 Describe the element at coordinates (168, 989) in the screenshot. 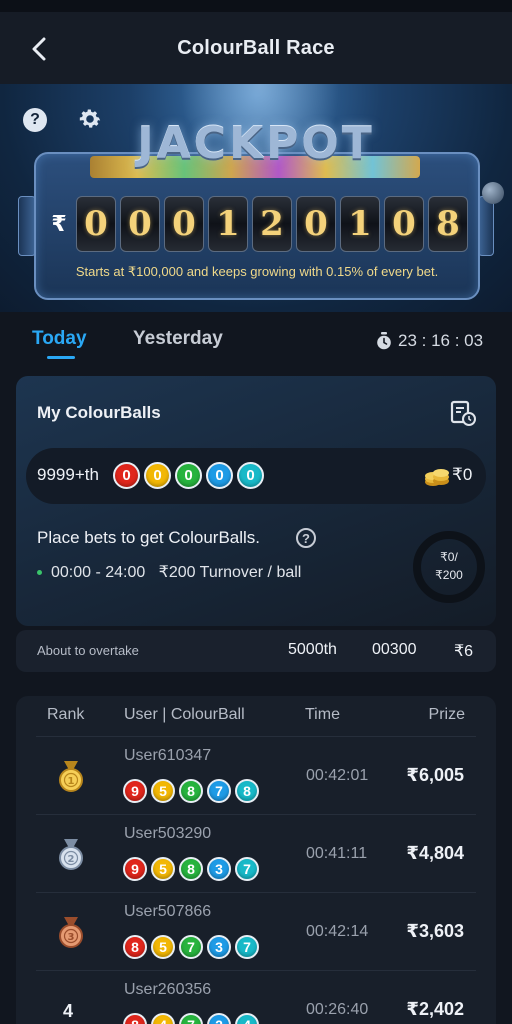

I see `row-username: User260356` at that location.